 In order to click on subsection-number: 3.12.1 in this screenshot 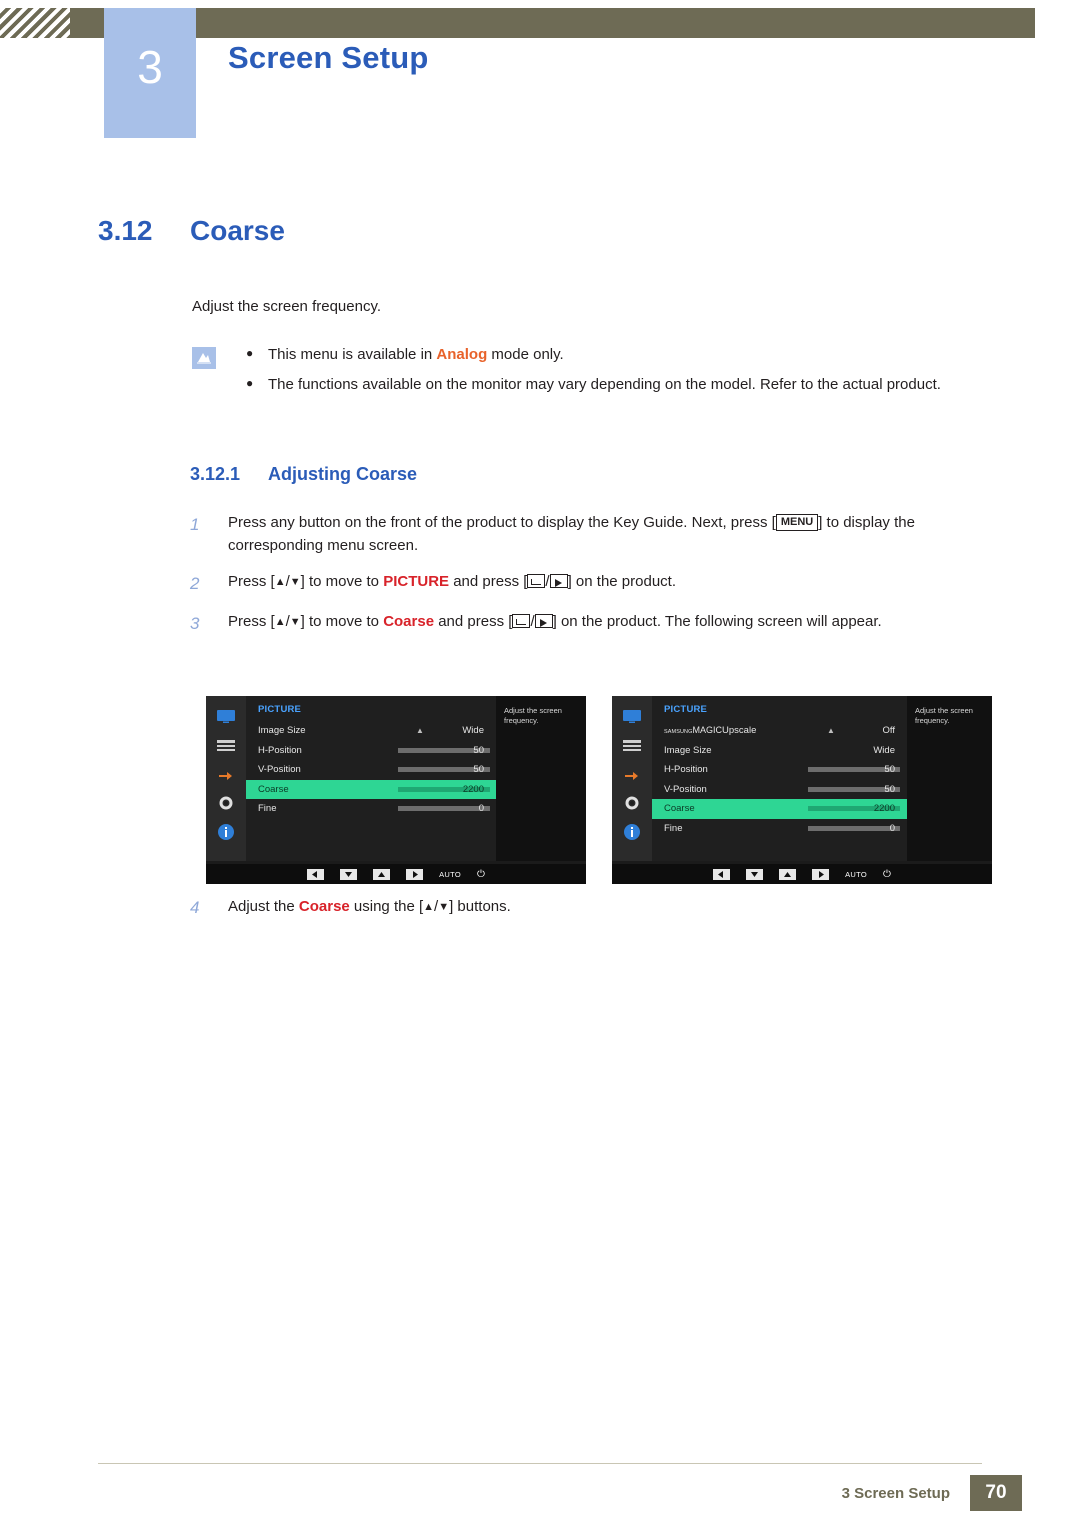, I will do `click(215, 474)`.